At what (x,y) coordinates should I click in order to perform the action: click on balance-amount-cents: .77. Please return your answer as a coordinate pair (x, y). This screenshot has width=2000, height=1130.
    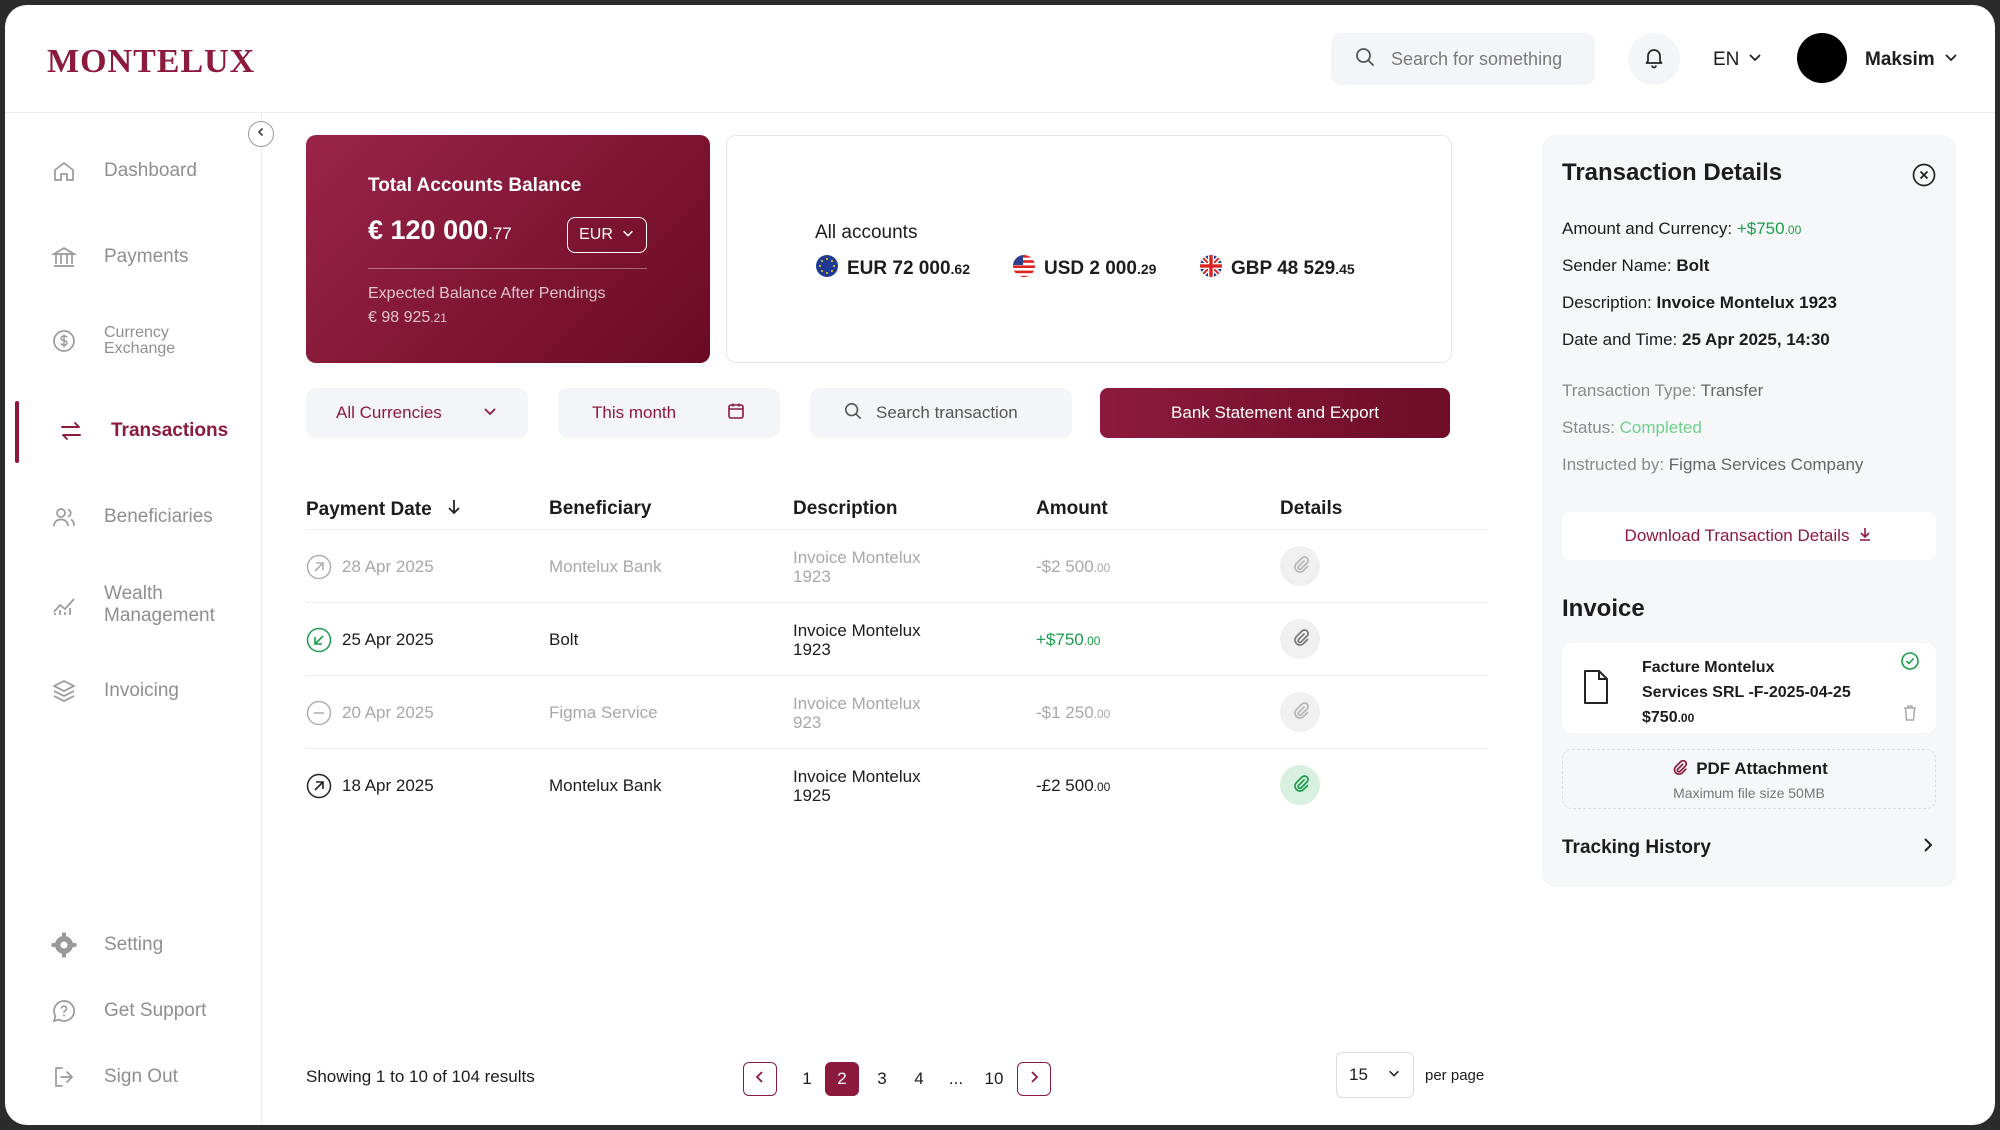
    Looking at the image, I should click on (500, 233).